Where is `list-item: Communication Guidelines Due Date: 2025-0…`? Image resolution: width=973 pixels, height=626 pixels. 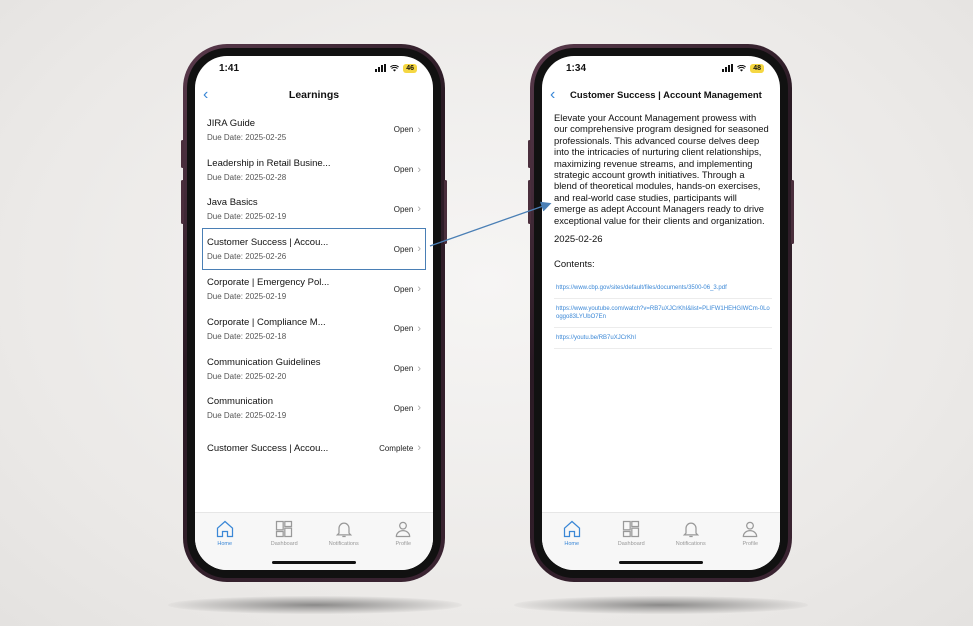 list-item: Communication Guidelines Due Date: 2025-0… is located at coordinates (314, 369).